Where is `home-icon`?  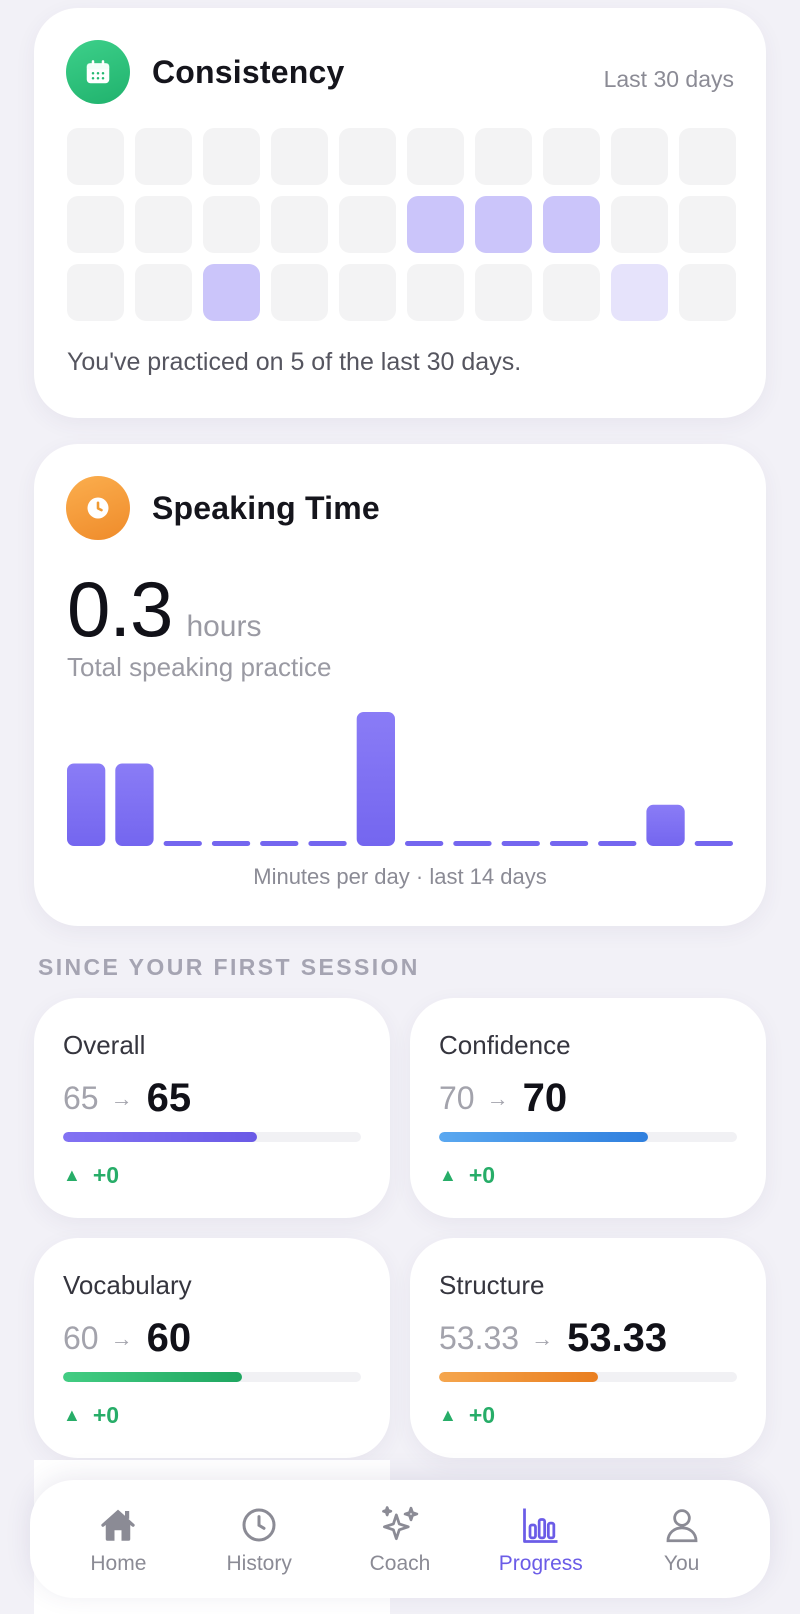
home-icon is located at coordinates (118, 1525).